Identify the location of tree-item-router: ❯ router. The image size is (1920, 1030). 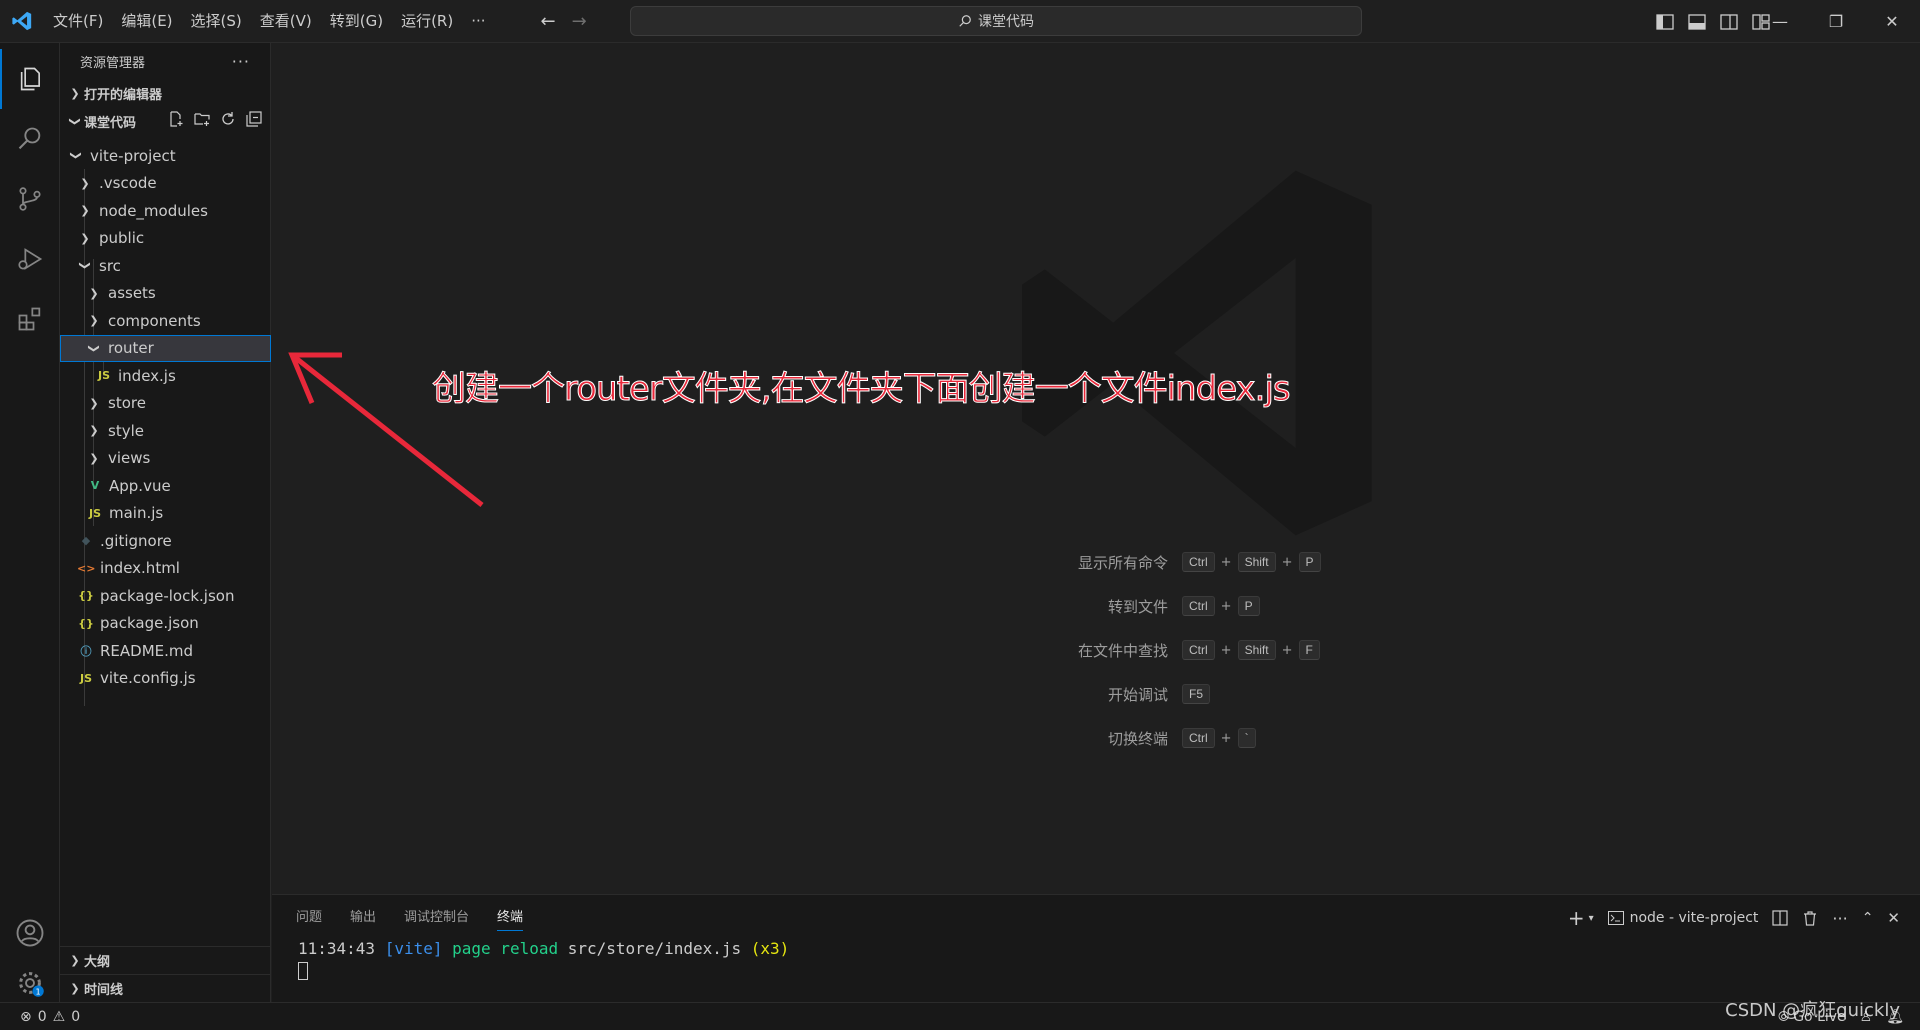
(165, 348).